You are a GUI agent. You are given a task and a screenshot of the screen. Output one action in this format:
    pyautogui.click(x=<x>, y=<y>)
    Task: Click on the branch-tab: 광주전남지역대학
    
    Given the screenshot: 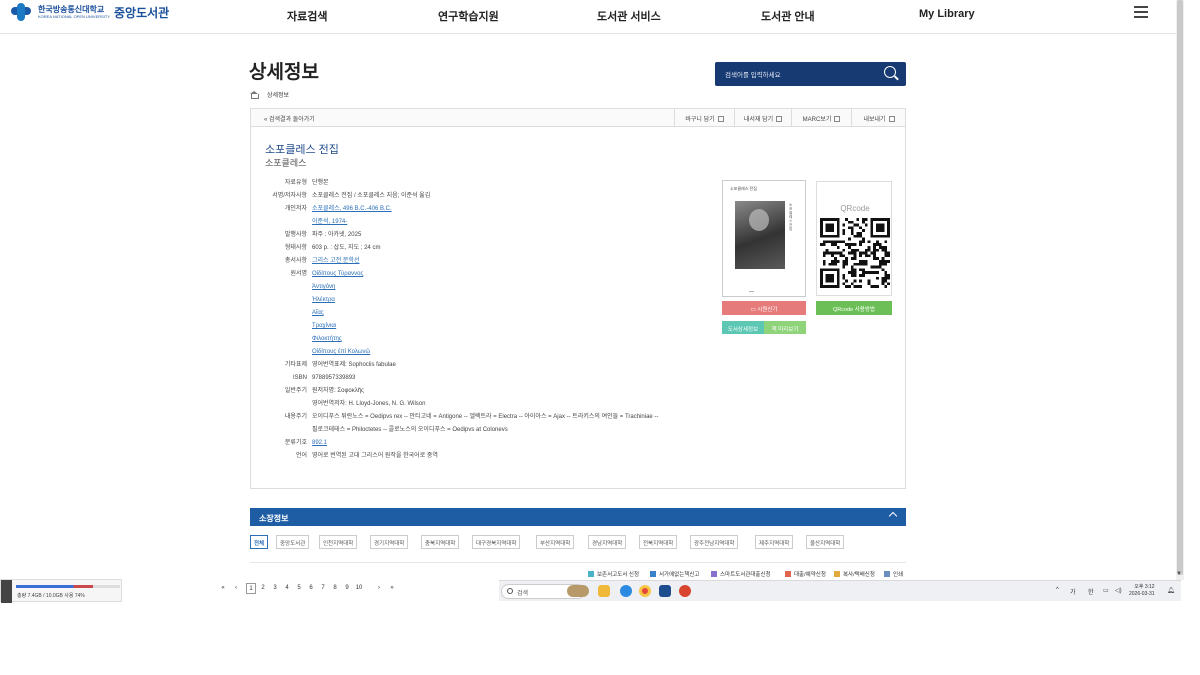 What is the action you would take?
    pyautogui.click(x=714, y=542)
    